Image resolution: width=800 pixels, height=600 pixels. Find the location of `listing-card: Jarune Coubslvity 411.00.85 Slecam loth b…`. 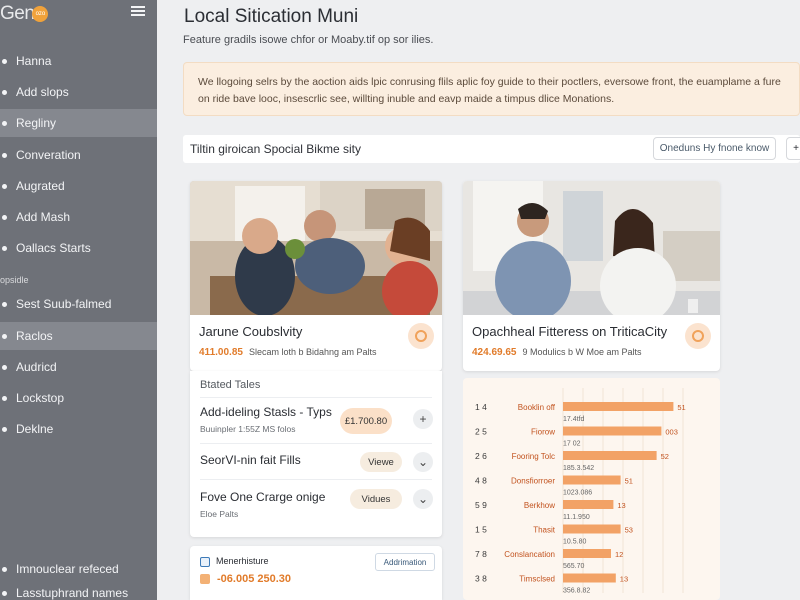

listing-card: Jarune Coubslvity 411.00.85 Slecam loth b… is located at coordinates (316, 276).